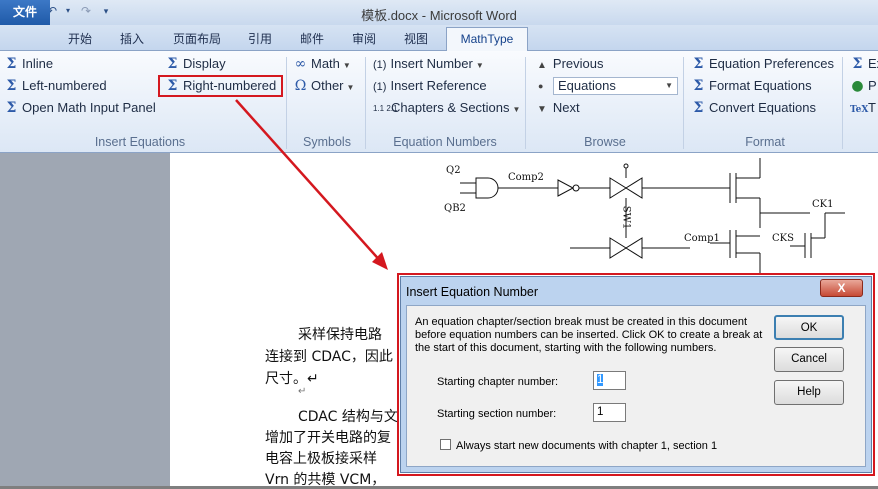 This screenshot has width=878, height=489. Describe the element at coordinates (497, 414) in the screenshot. I see `starting-section-label: Starting section number:` at that location.